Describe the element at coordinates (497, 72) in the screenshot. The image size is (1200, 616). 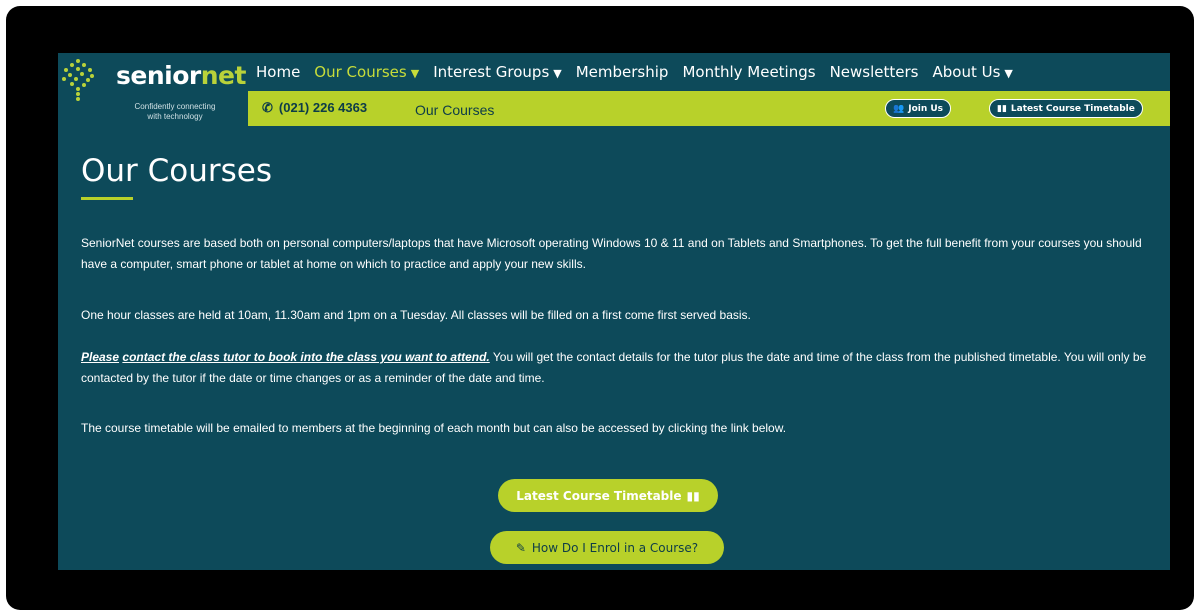
I see `nav-item-interest-groups: Interest Groups ▼` at that location.